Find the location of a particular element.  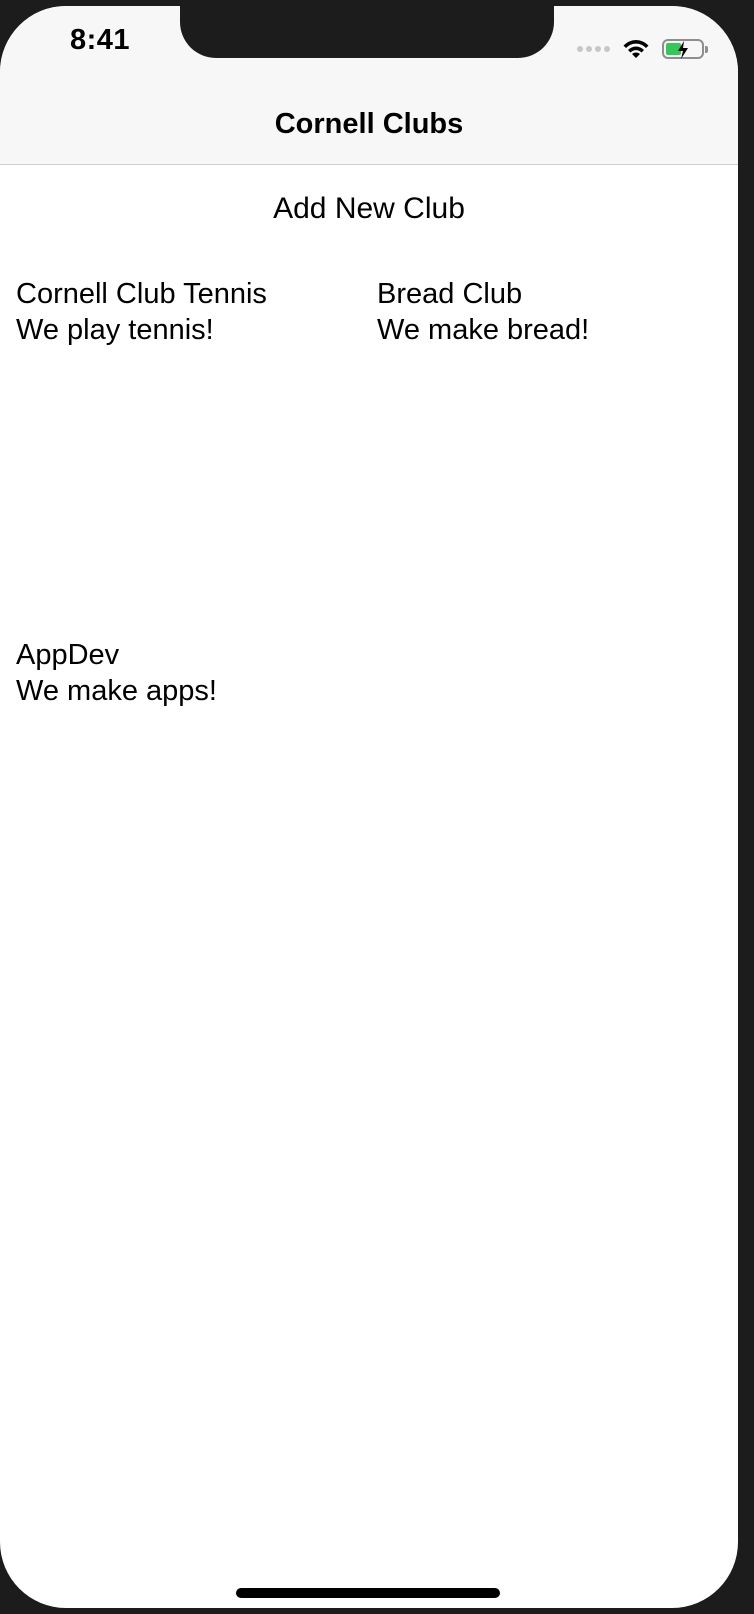

club-name: Bread Club is located at coordinates (450, 294).